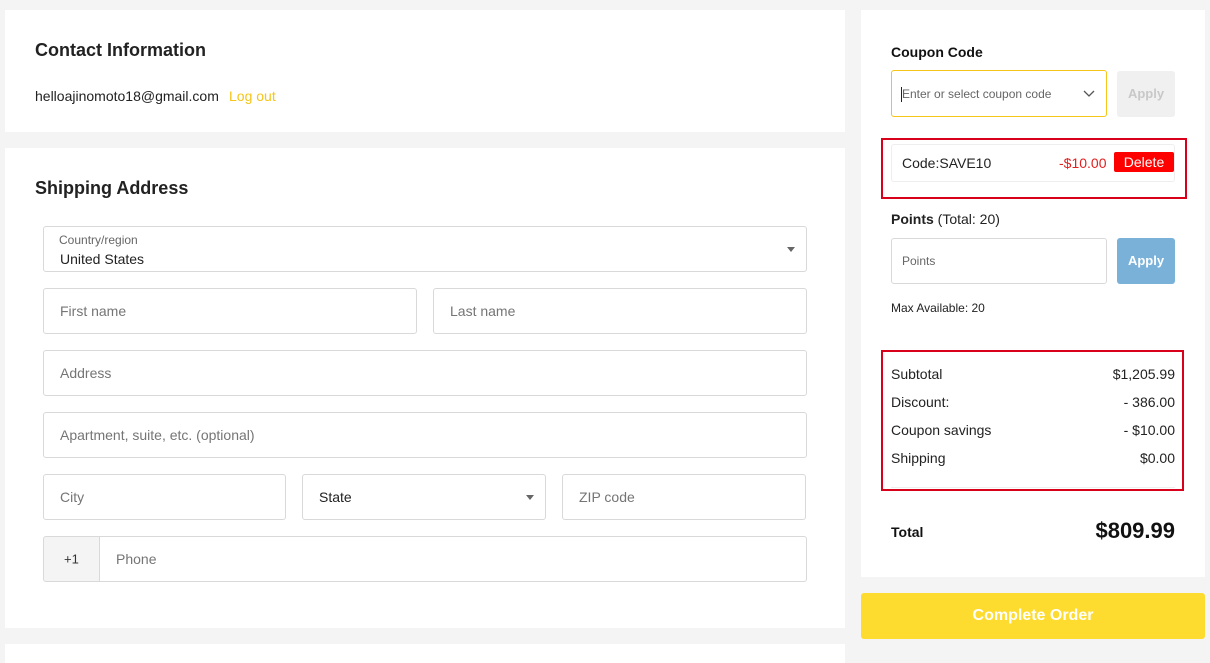 This screenshot has height=663, width=1210. What do you see at coordinates (938, 308) in the screenshot?
I see `points-max-available: Max Available: 20` at bounding box center [938, 308].